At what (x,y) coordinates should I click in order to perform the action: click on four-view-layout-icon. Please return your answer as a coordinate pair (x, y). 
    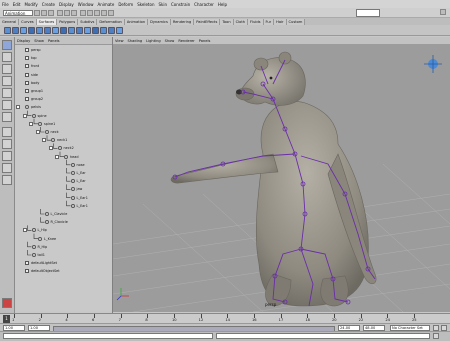
    Looking at the image, I should click on (7, 144).